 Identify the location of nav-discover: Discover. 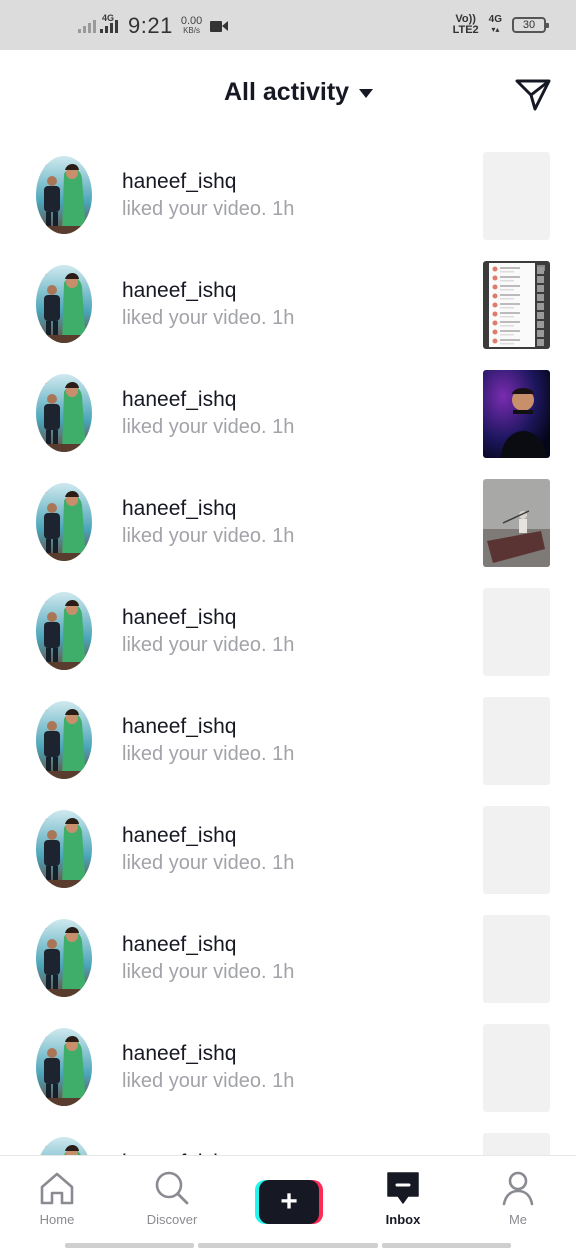
(172, 1202).